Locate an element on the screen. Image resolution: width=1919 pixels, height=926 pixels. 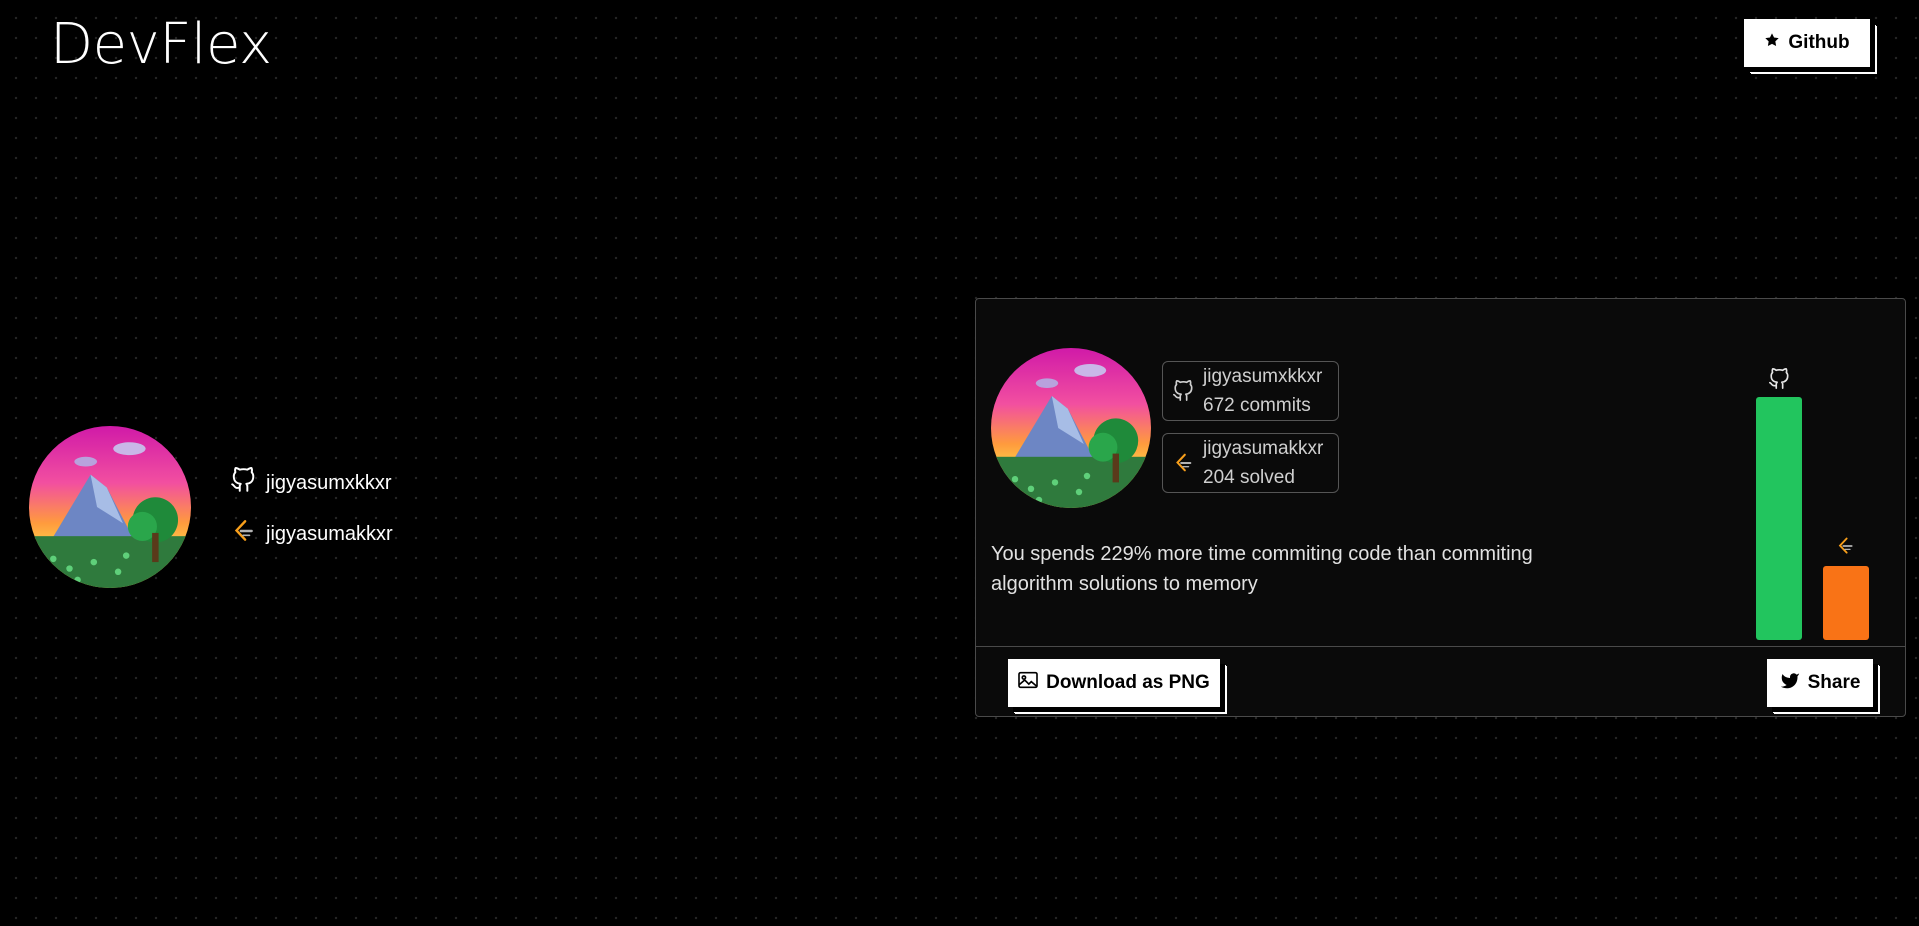
github-button: Github is located at coordinates (1807, 43).